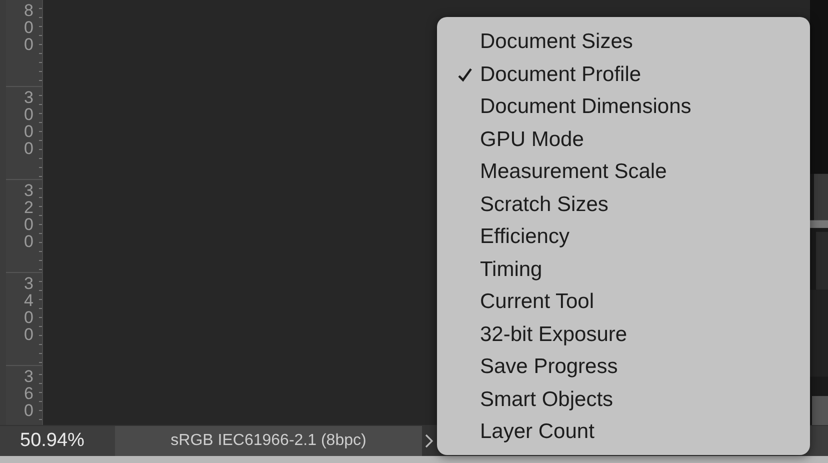  What do you see at coordinates (544, 204) in the screenshot?
I see `menu-item: Scratch Sizes` at bounding box center [544, 204].